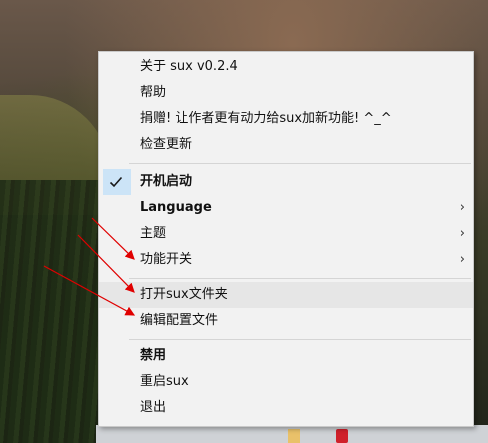  I want to click on menu-item-label: 帮助, so click(153, 92).